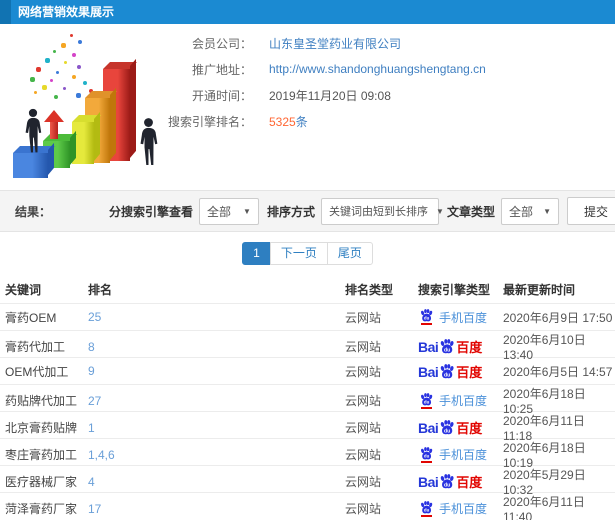 Image resolution: width=615 pixels, height=520 pixels. Describe the element at coordinates (591, 211) in the screenshot. I see `submit-button: 提交` at that location.